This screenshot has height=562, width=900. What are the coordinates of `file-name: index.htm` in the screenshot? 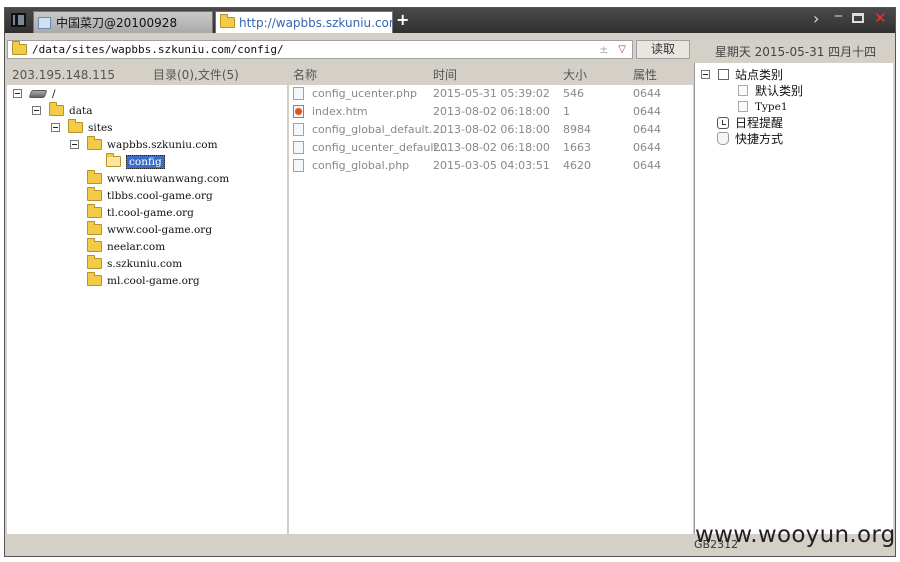 It's located at (340, 111).